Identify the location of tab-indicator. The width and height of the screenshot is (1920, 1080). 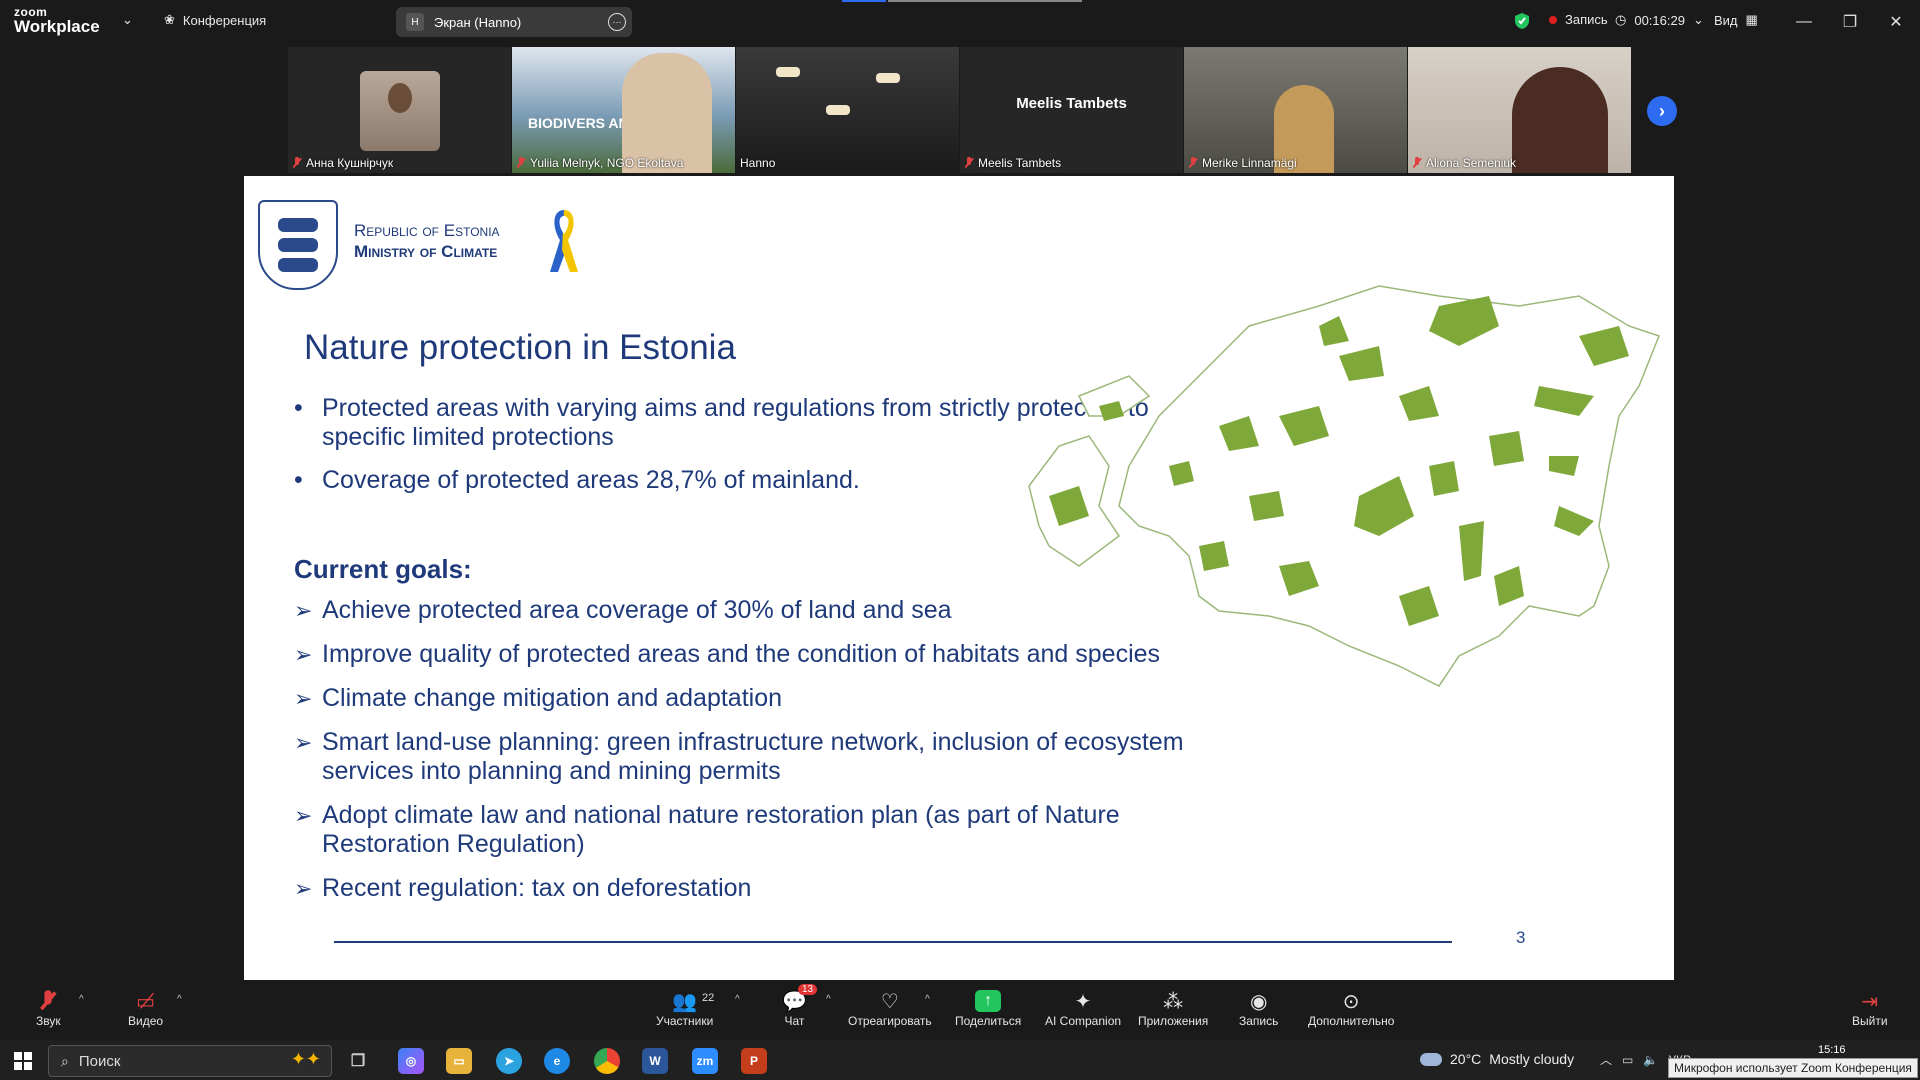
(864, 1).